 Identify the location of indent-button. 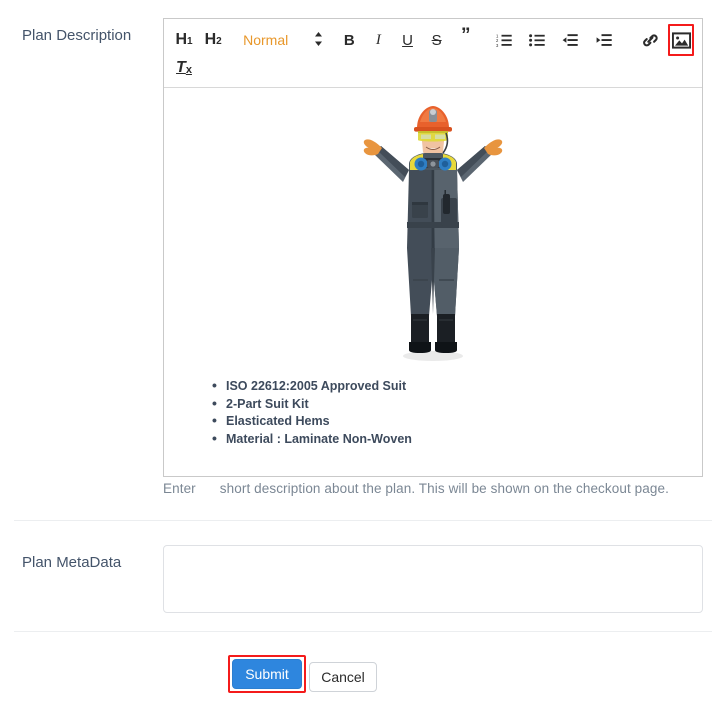
(604, 40).